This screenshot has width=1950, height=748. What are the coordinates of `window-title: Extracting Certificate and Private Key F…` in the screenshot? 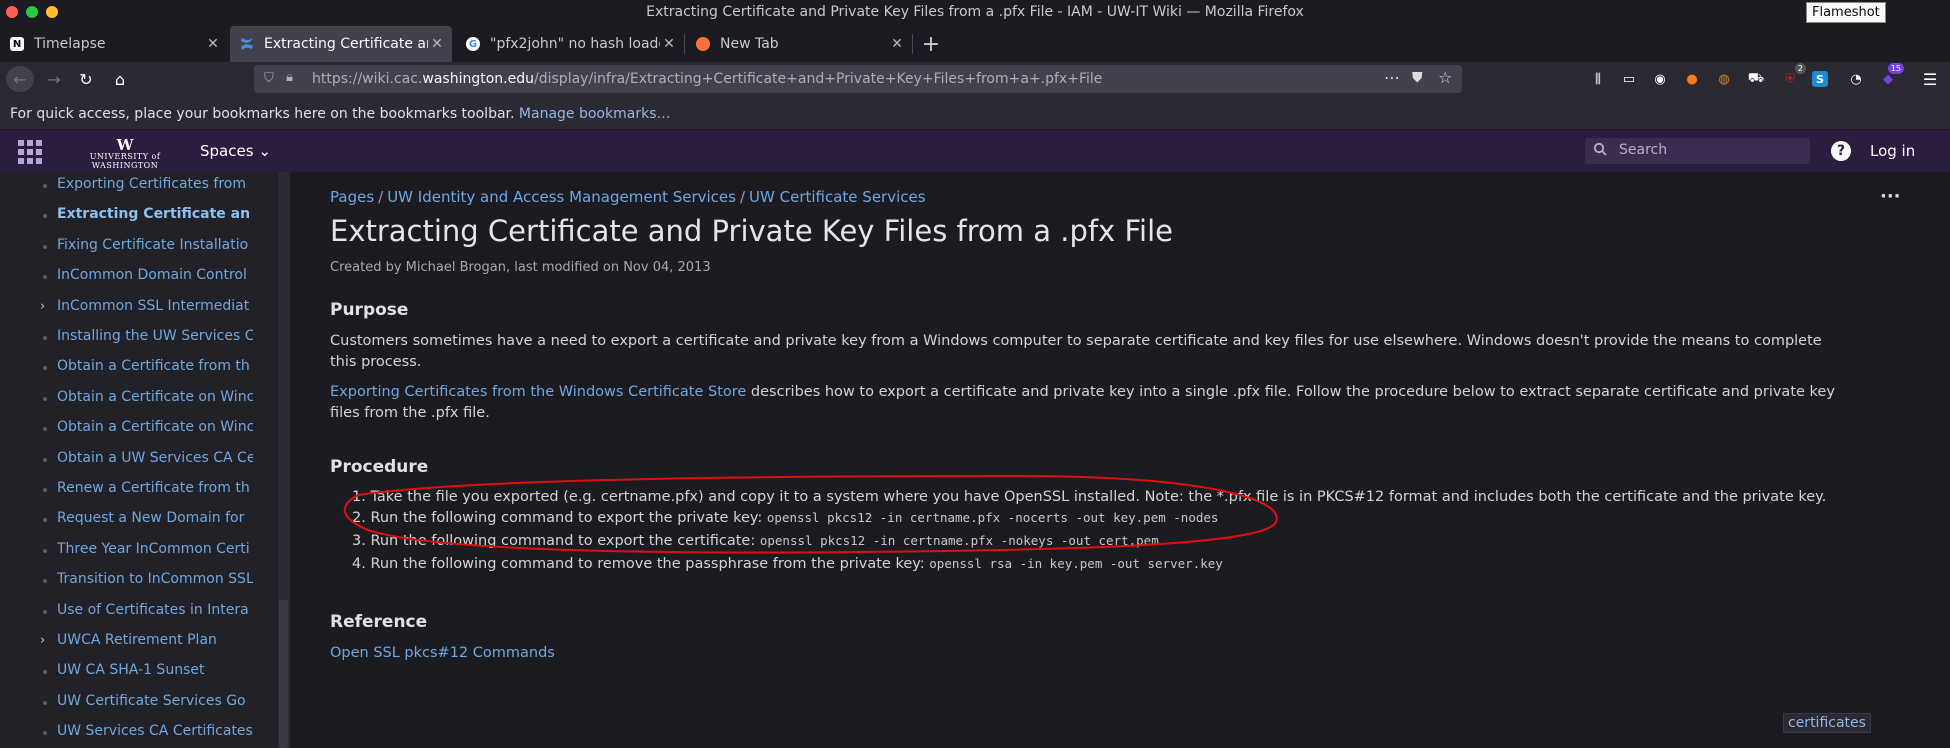 It's located at (975, 12).